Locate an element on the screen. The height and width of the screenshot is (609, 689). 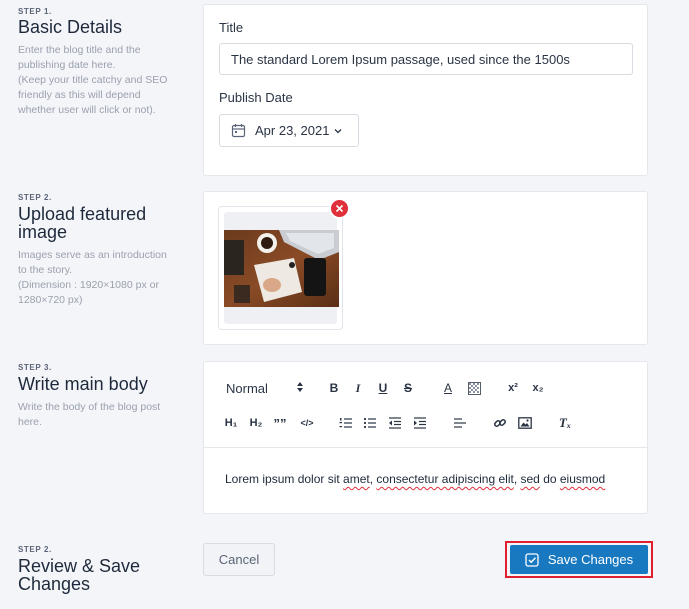
calendar-icon is located at coordinates (238, 130).